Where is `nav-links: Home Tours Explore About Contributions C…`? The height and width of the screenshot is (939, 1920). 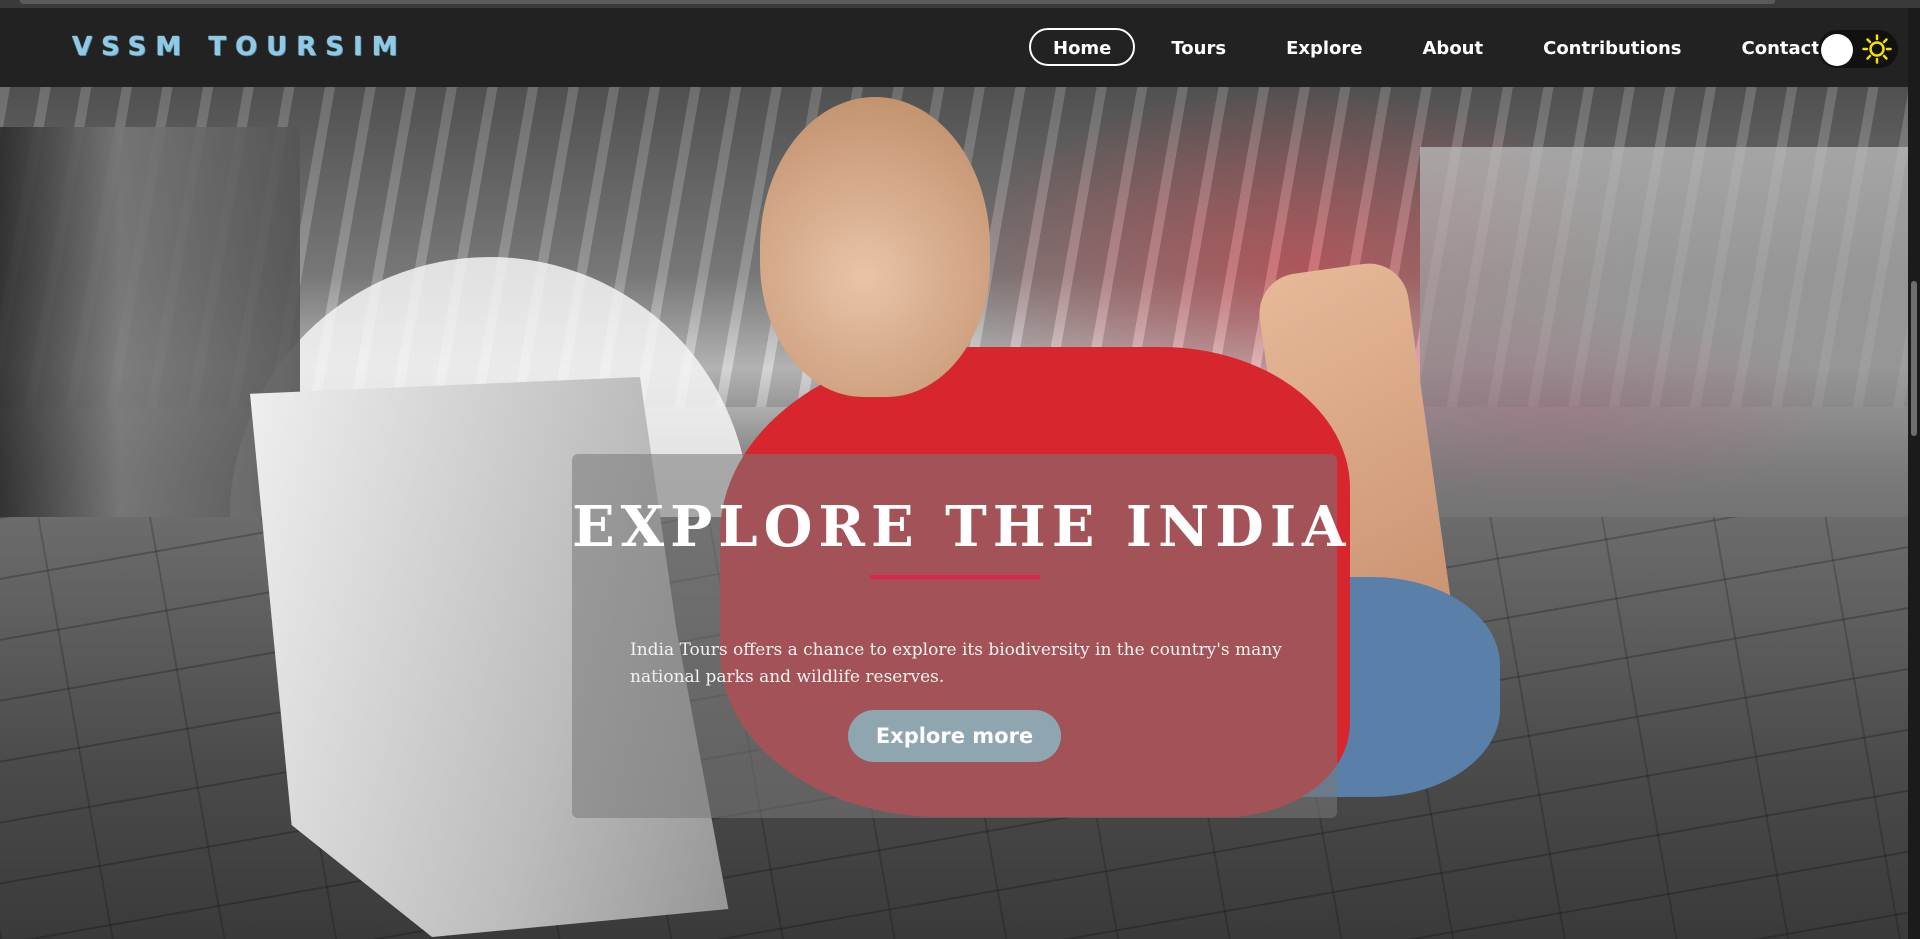
nav-links: Home Tours Explore About Contributions C… is located at coordinates (1442, 47).